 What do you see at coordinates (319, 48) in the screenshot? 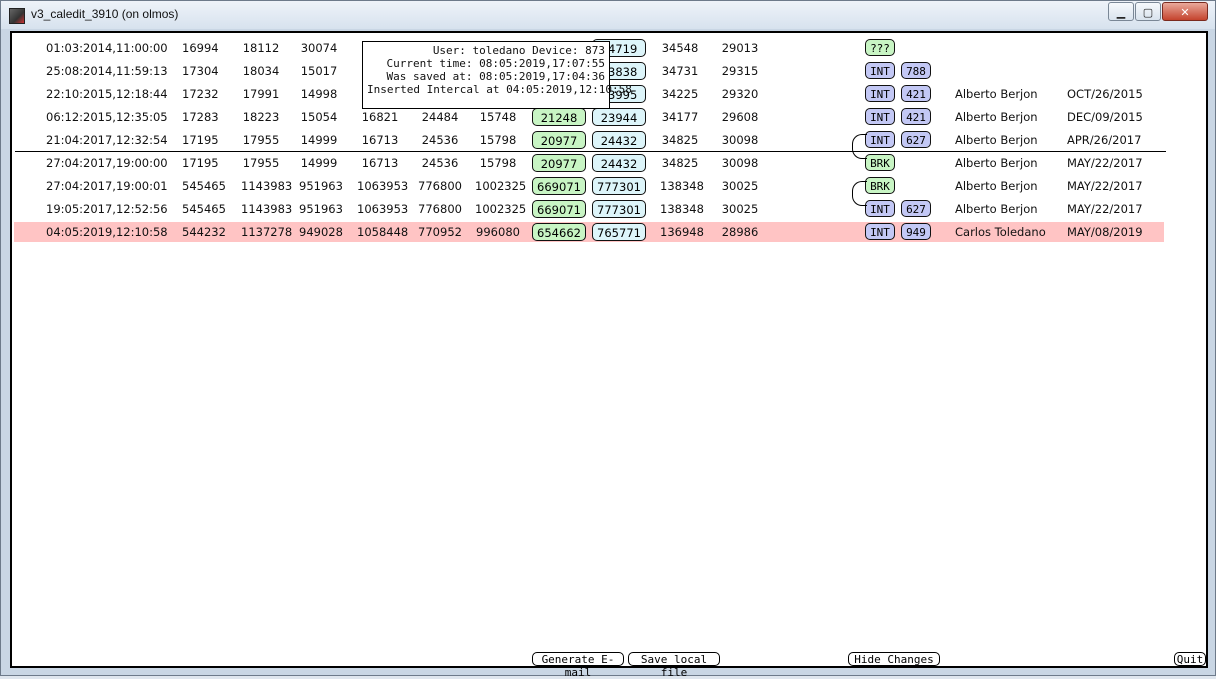
I see `row-value: 30074` at bounding box center [319, 48].